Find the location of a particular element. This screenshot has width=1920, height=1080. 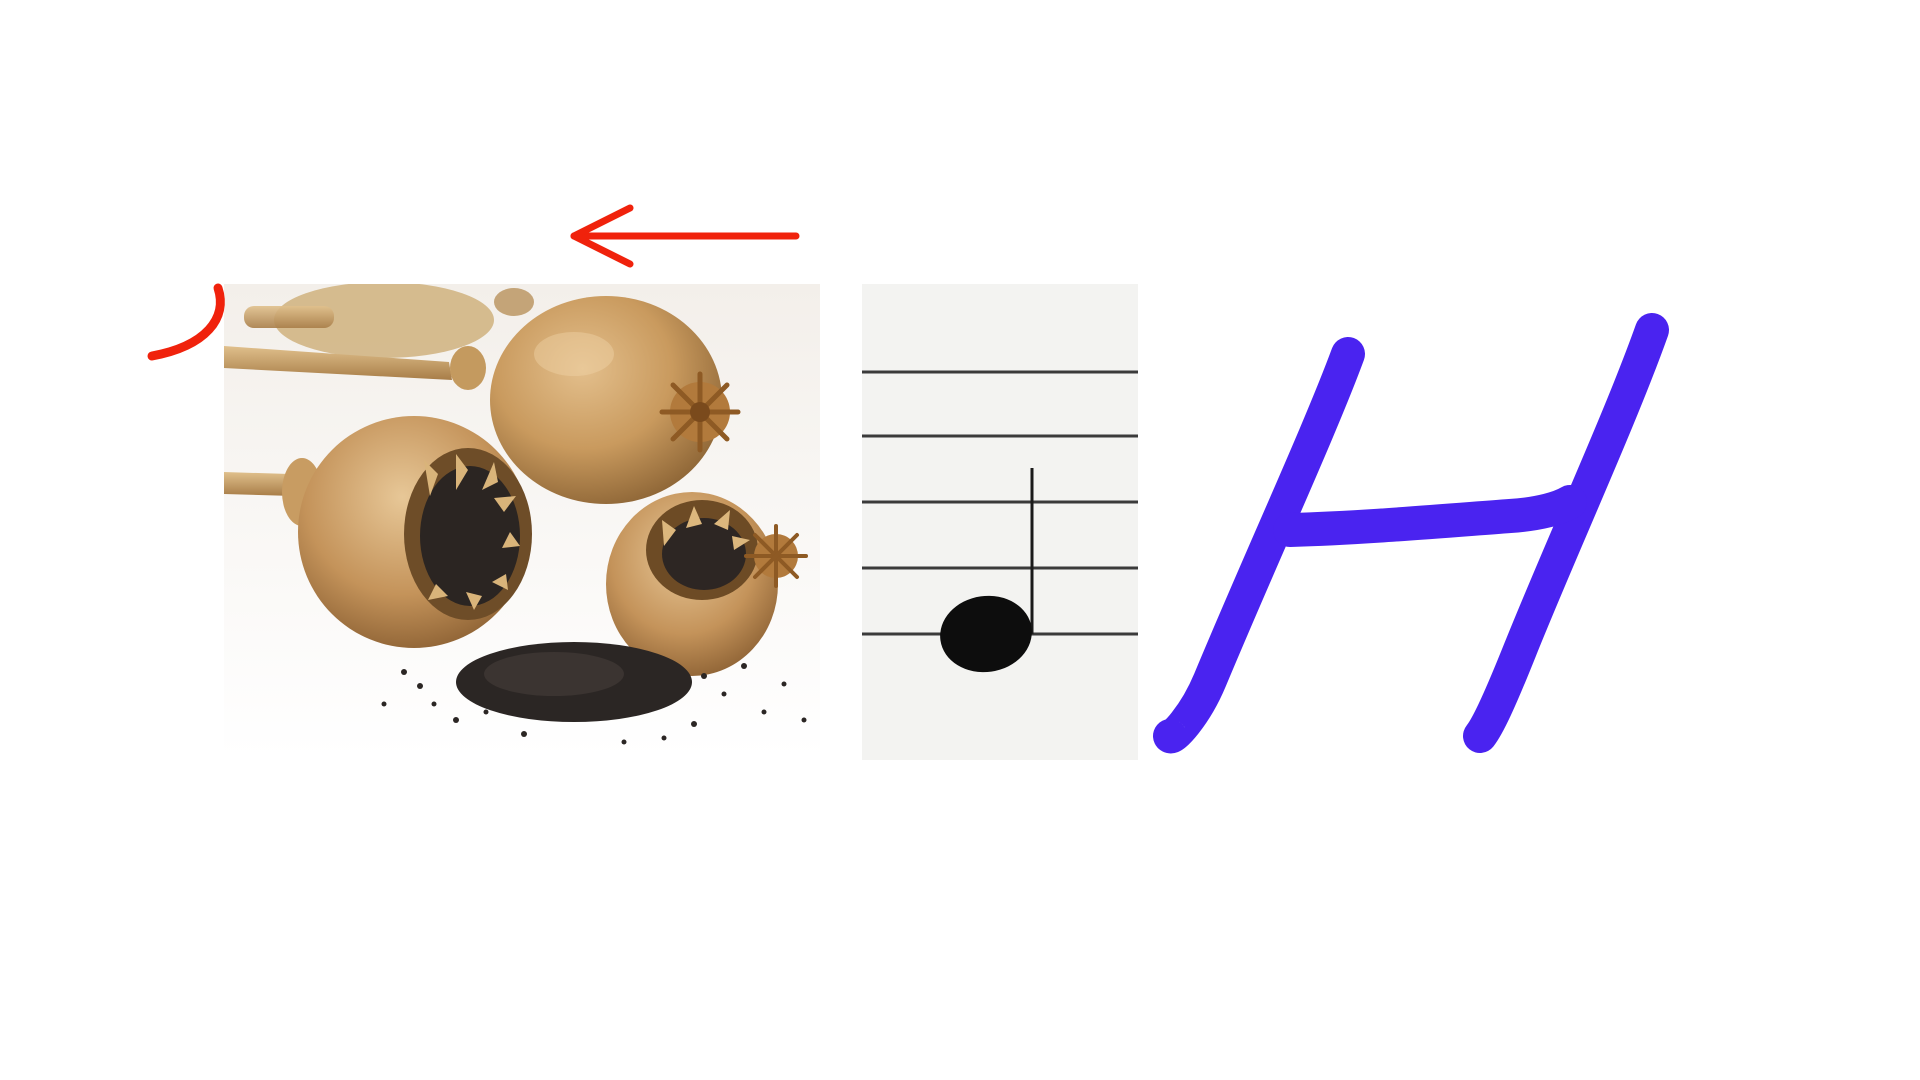

handwritten-letter: H is located at coordinates (1410, 535).